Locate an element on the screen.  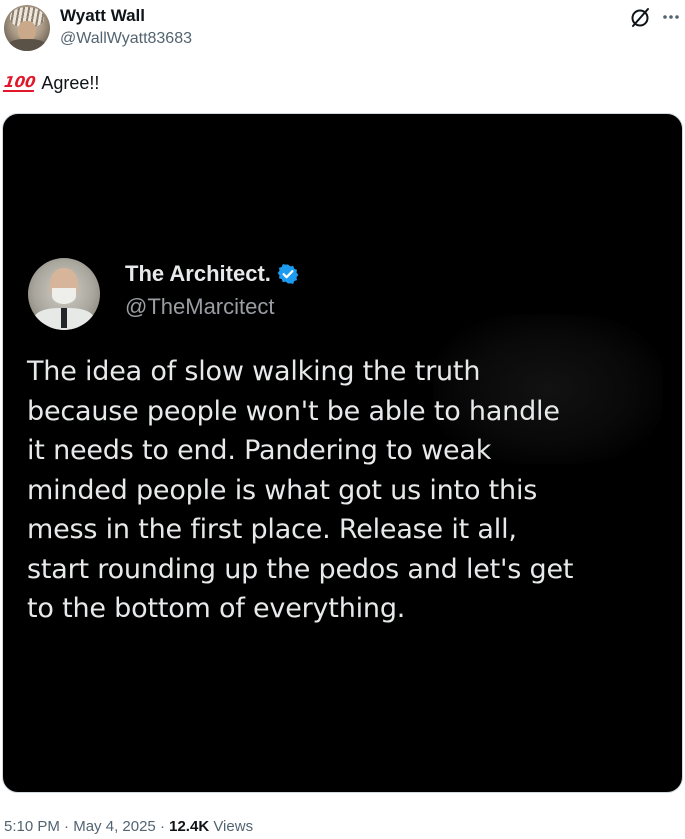
avatar-beard is located at coordinates (64, 296).